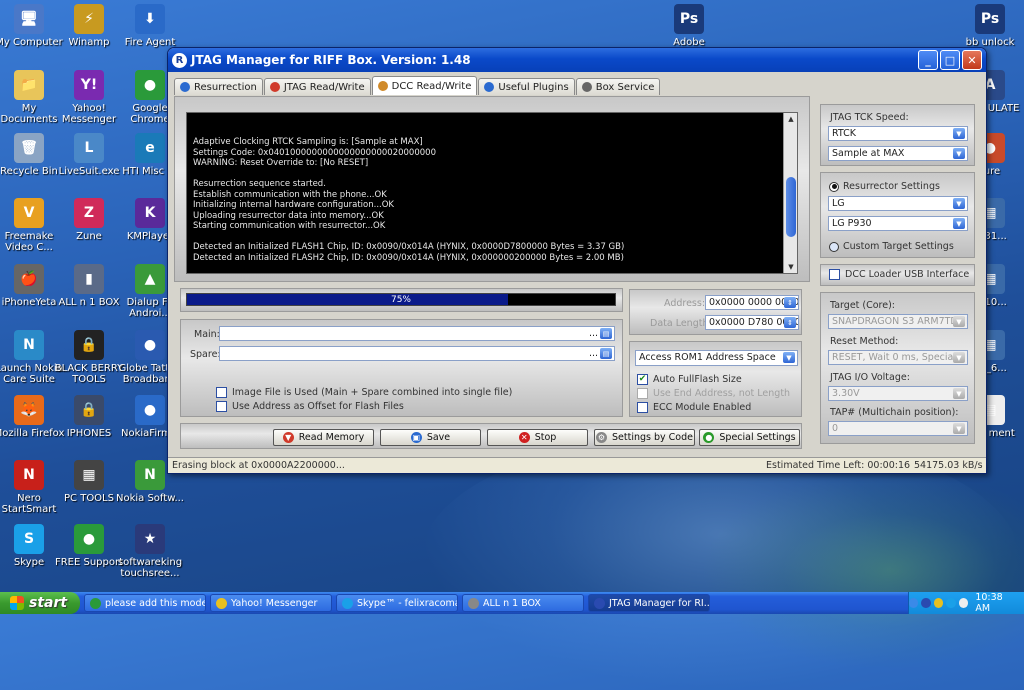 The height and width of the screenshot is (690, 1024). What do you see at coordinates (951, 603) in the screenshot?
I see `skype-tray-icon` at bounding box center [951, 603].